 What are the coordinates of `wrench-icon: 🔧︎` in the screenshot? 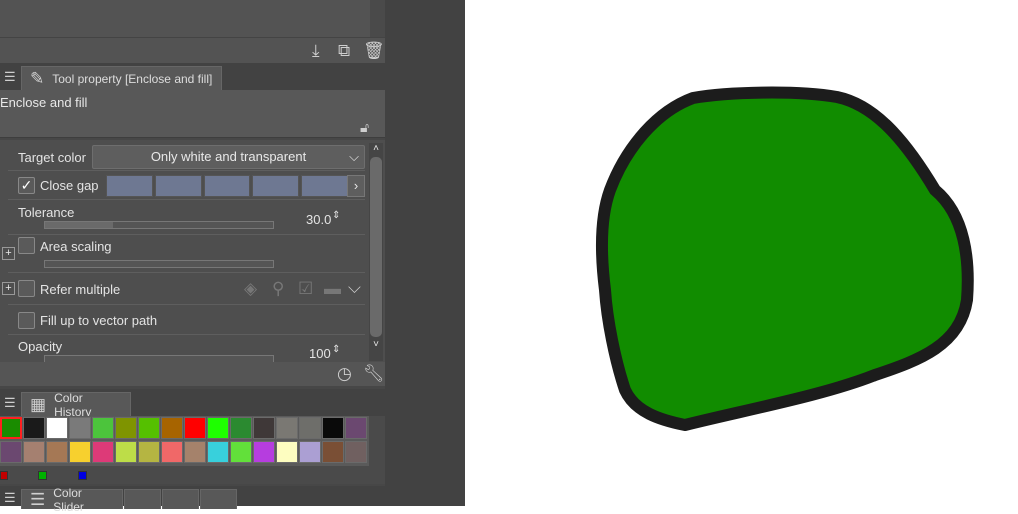 It's located at (374, 374).